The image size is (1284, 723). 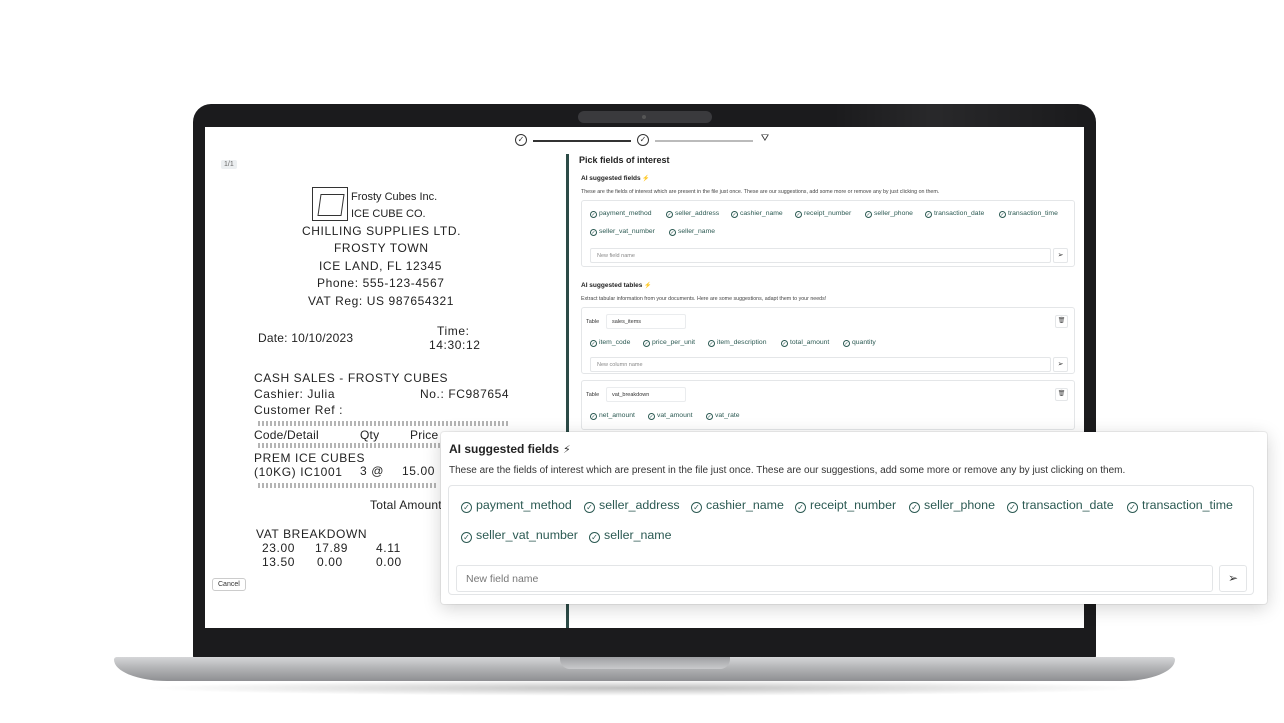 What do you see at coordinates (645, 688) in the screenshot?
I see `laptop-shadow` at bounding box center [645, 688].